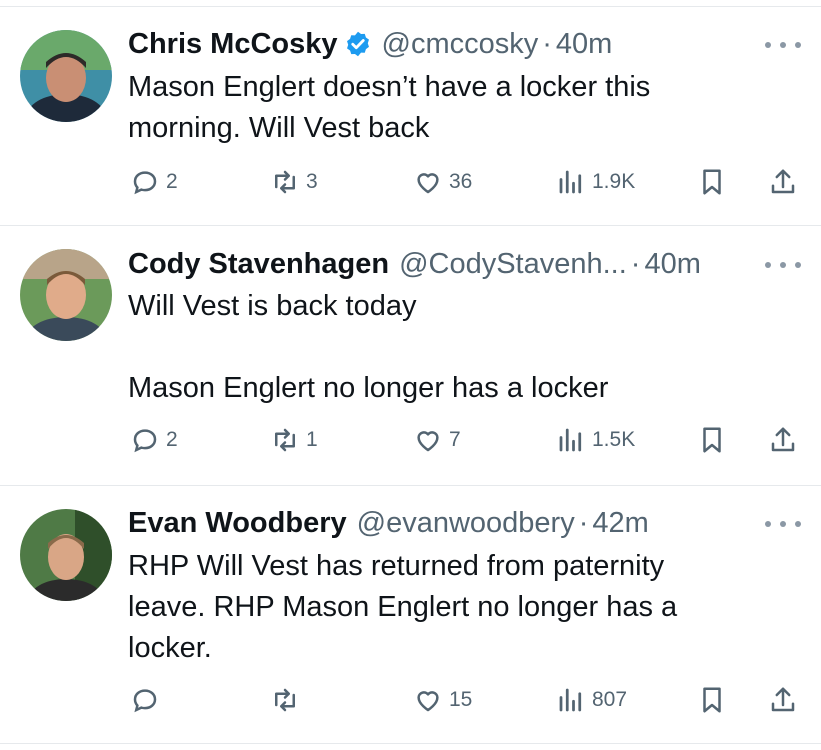 Image resolution: width=821 pixels, height=750 pixels. I want to click on tweet-line: leave. RHP Mason Englert no longer has a, so click(403, 607).